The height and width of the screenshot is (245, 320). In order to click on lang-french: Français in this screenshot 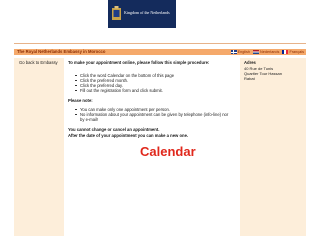, I will do `click(293, 52)`.